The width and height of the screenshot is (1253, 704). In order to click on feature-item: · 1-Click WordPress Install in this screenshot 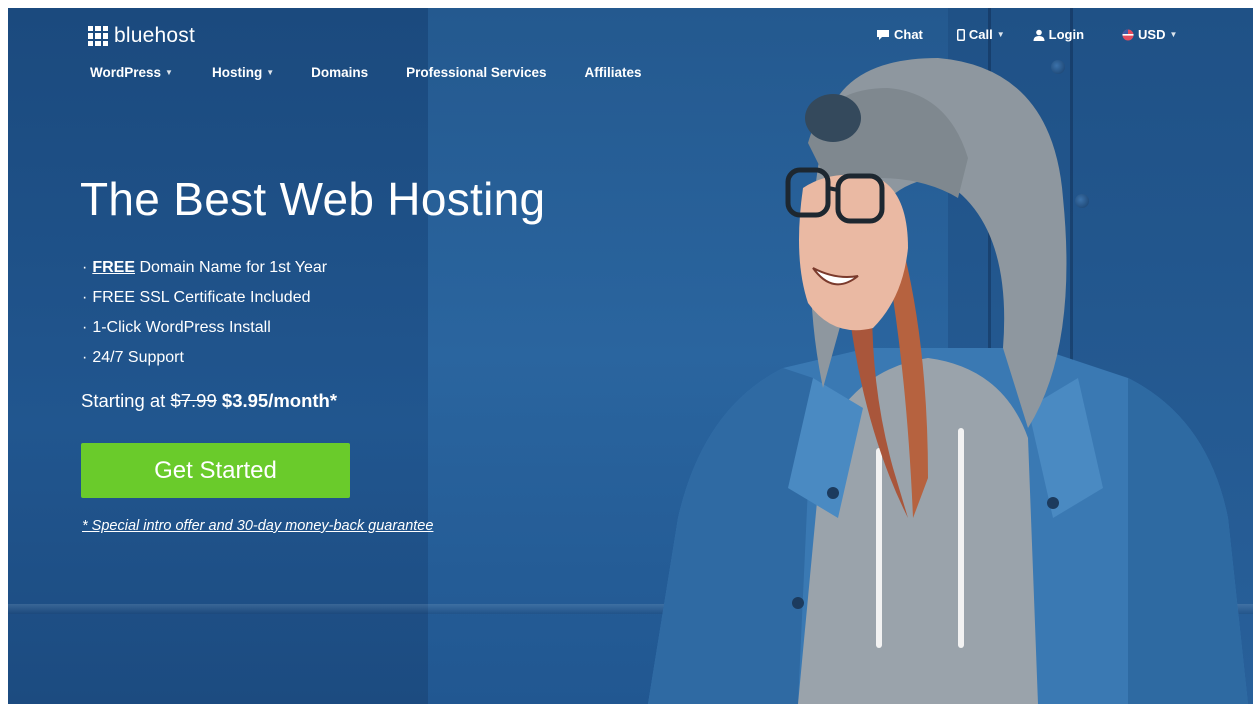, I will do `click(204, 333)`.